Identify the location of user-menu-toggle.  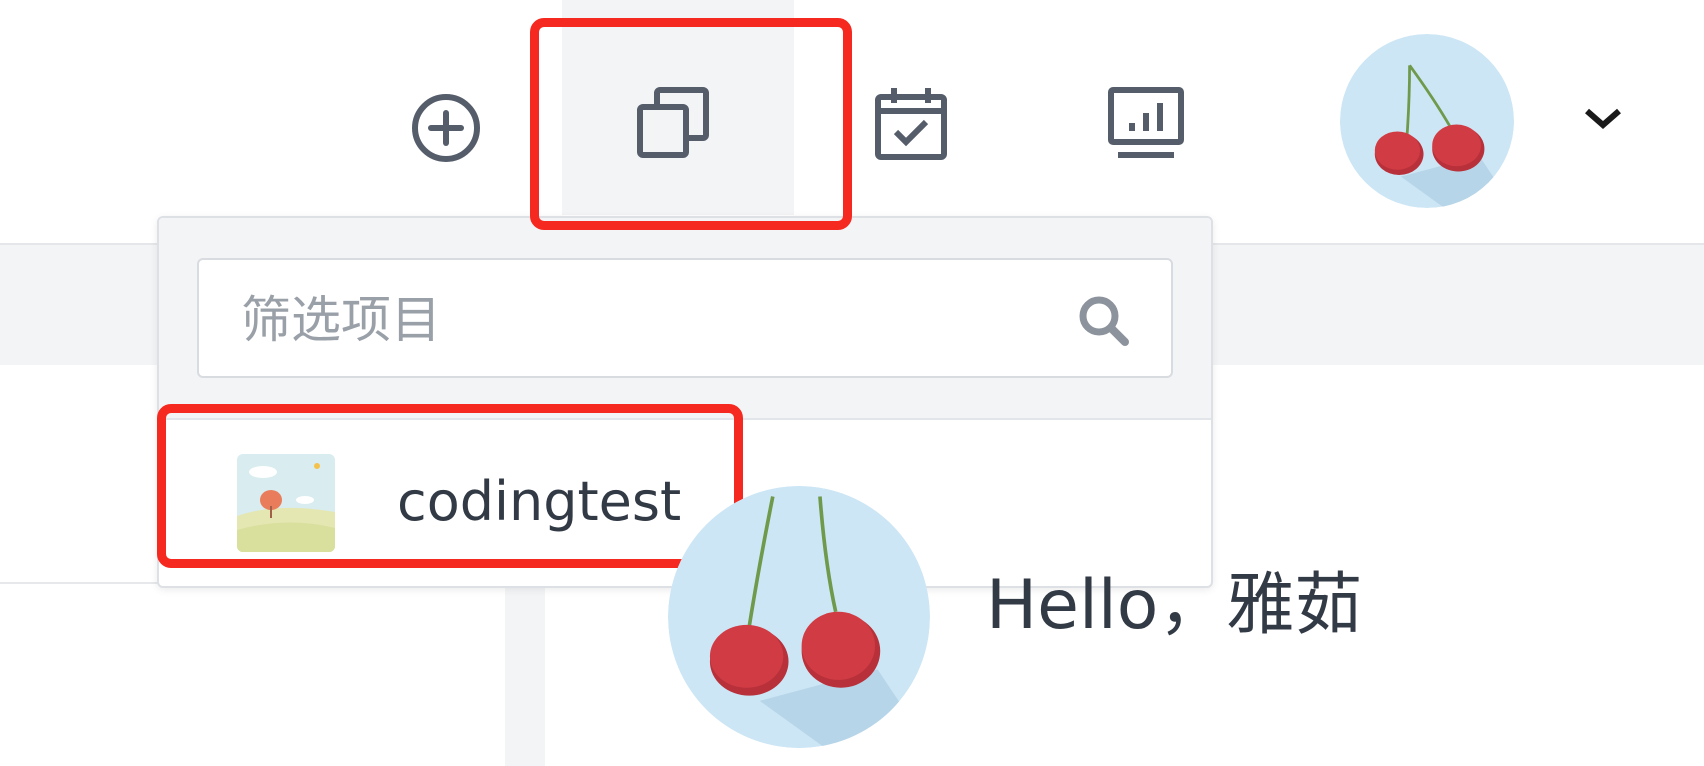
(1603, 118).